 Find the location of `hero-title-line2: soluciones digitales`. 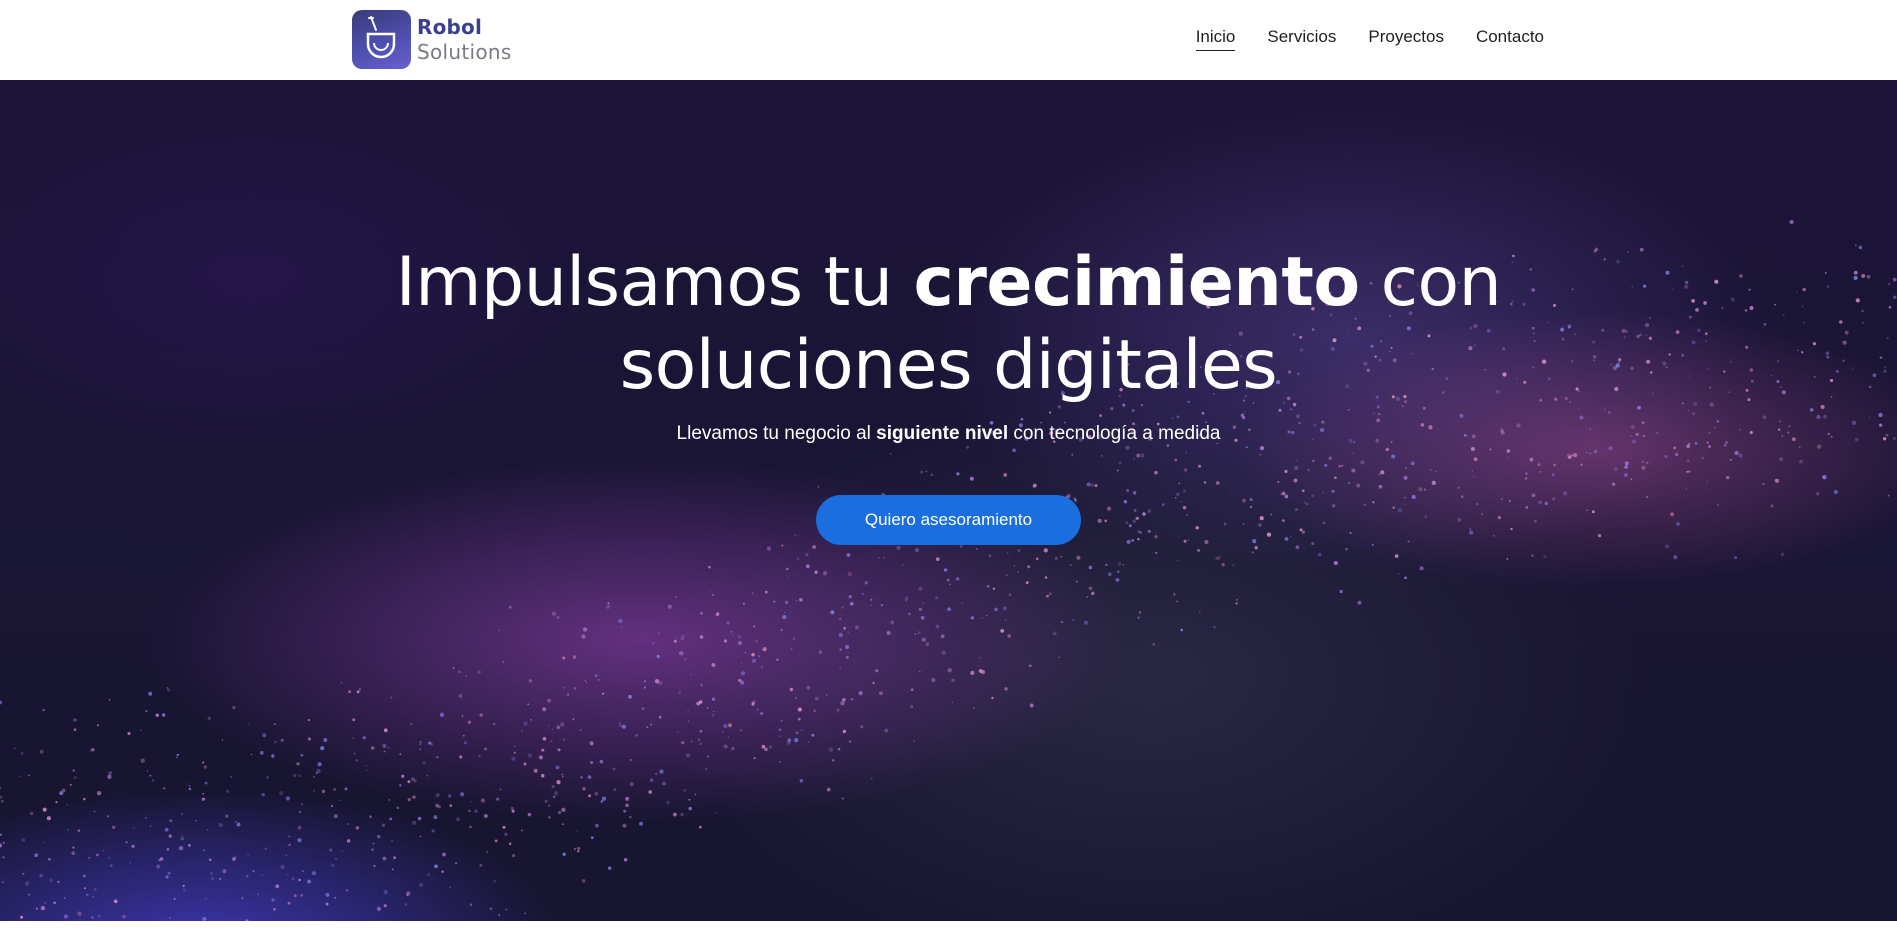

hero-title-line2: soluciones digitales is located at coordinates (948, 365).